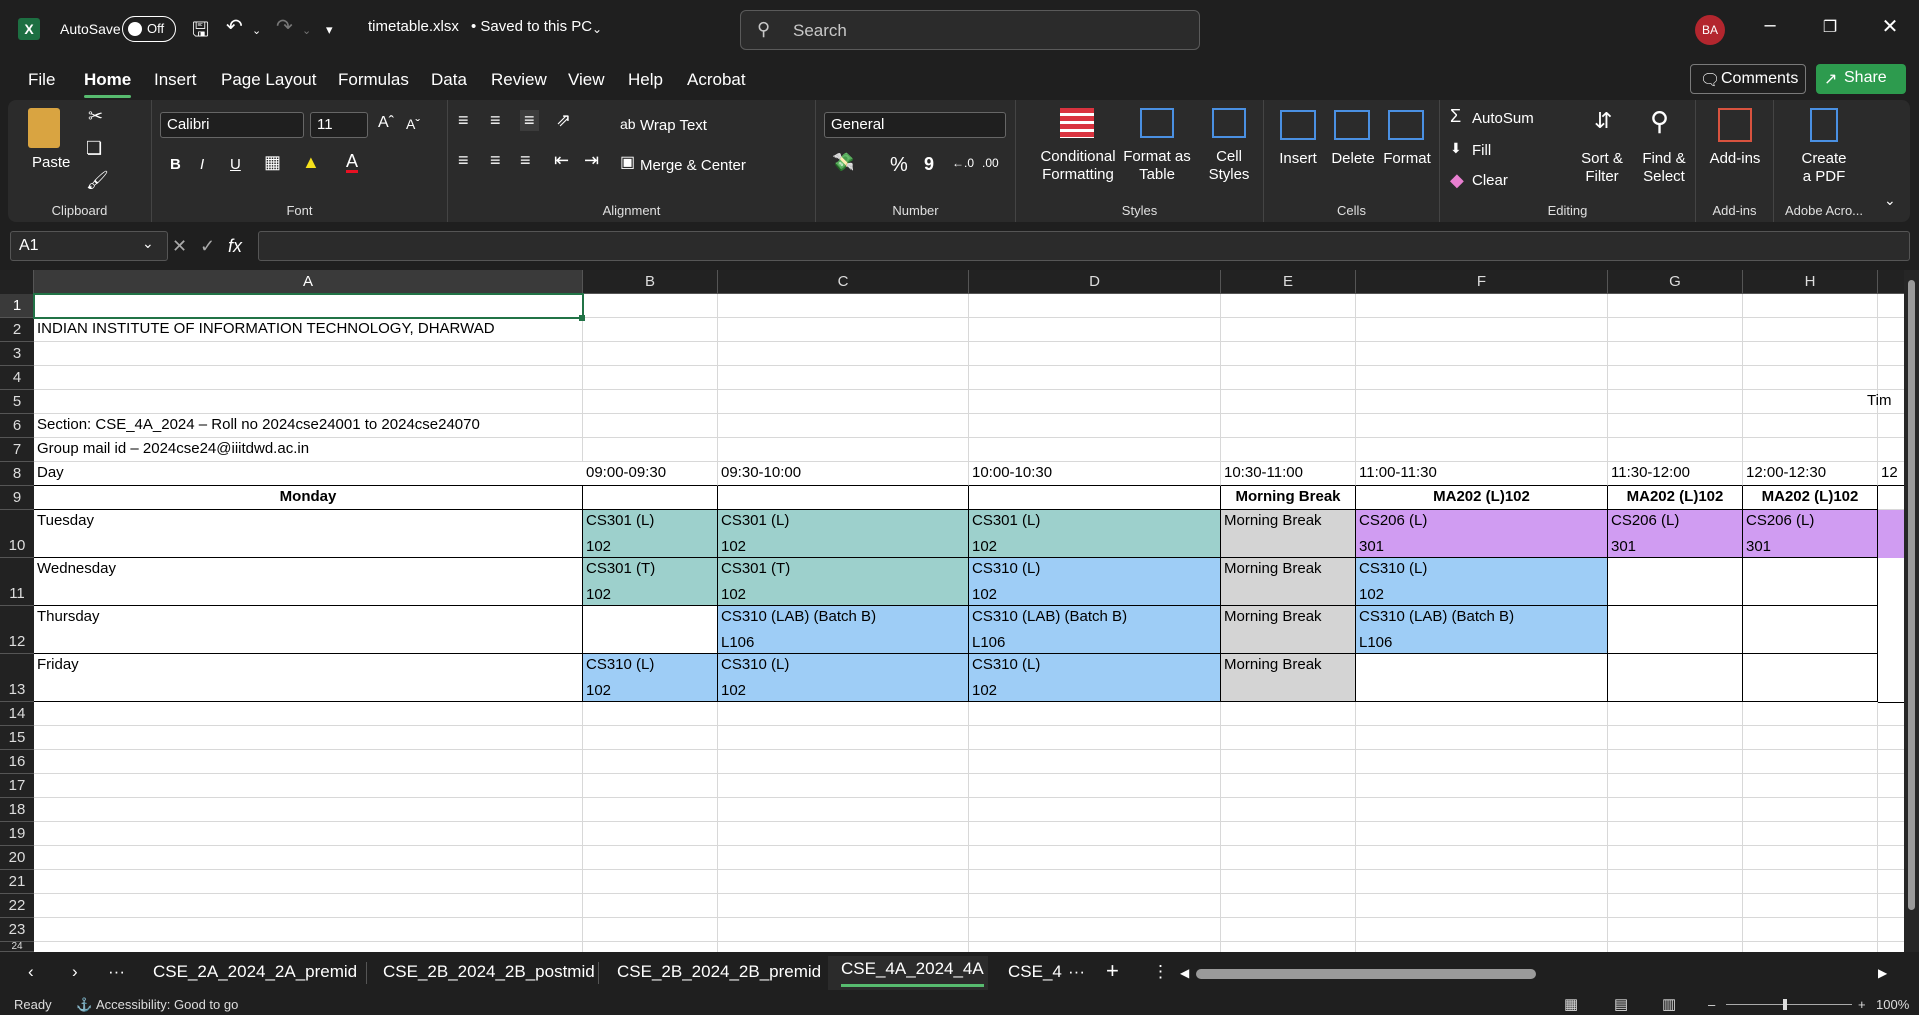 Image resolution: width=1919 pixels, height=1015 pixels. Describe the element at coordinates (17, 498) in the screenshot. I see `row-header-9: 9` at that location.